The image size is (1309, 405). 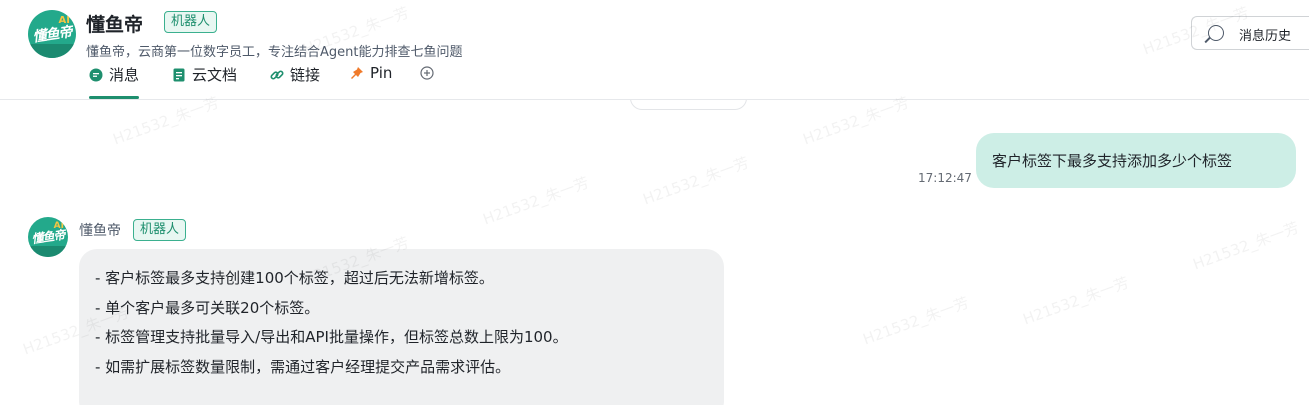 I want to click on sender-name: 懂鱼帝, so click(x=100, y=231).